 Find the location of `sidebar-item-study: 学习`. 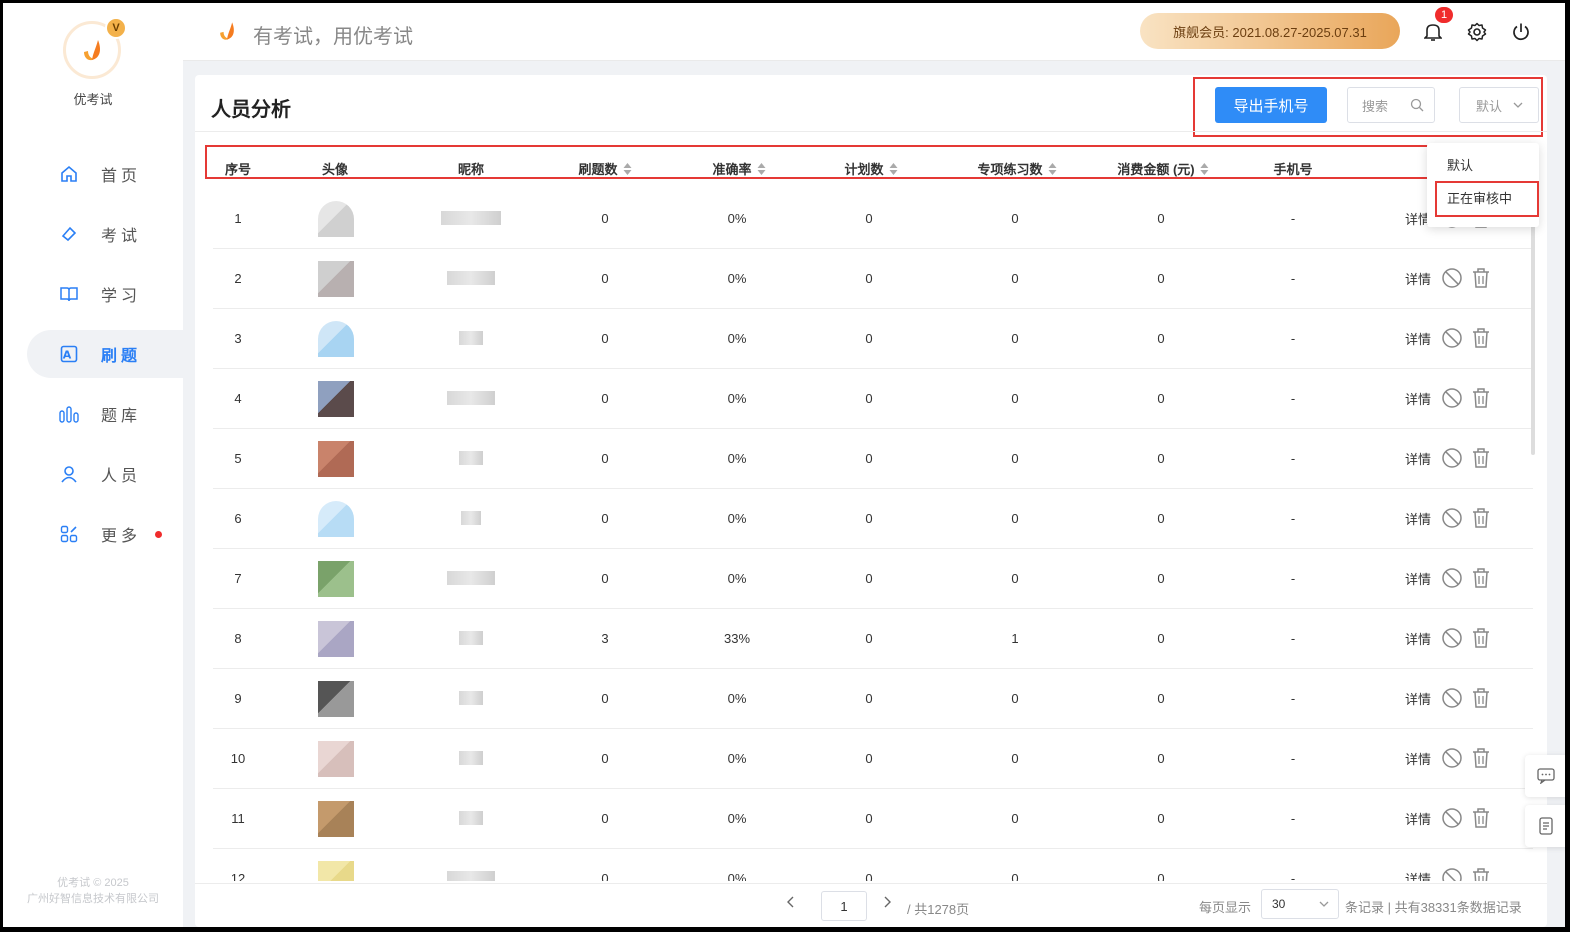

sidebar-item-study: 学习 is located at coordinates (105, 294).